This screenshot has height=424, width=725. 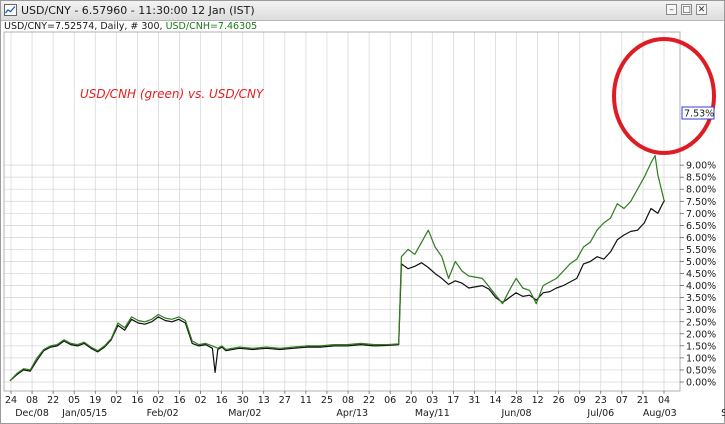 What do you see at coordinates (701, 370) in the screenshot?
I see `y-tick-label: 0.50%` at bounding box center [701, 370].